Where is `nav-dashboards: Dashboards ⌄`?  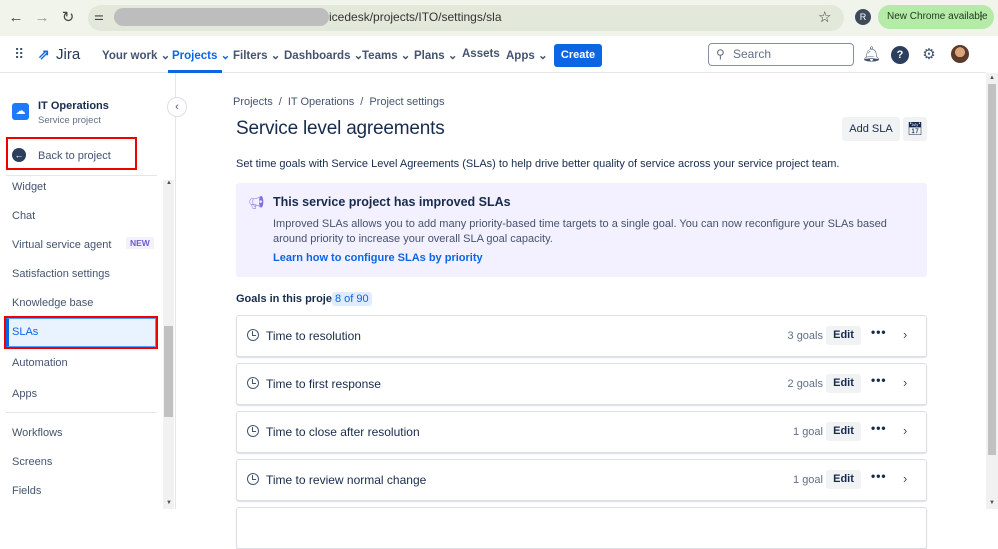 nav-dashboards: Dashboards ⌄ is located at coordinates (323, 55).